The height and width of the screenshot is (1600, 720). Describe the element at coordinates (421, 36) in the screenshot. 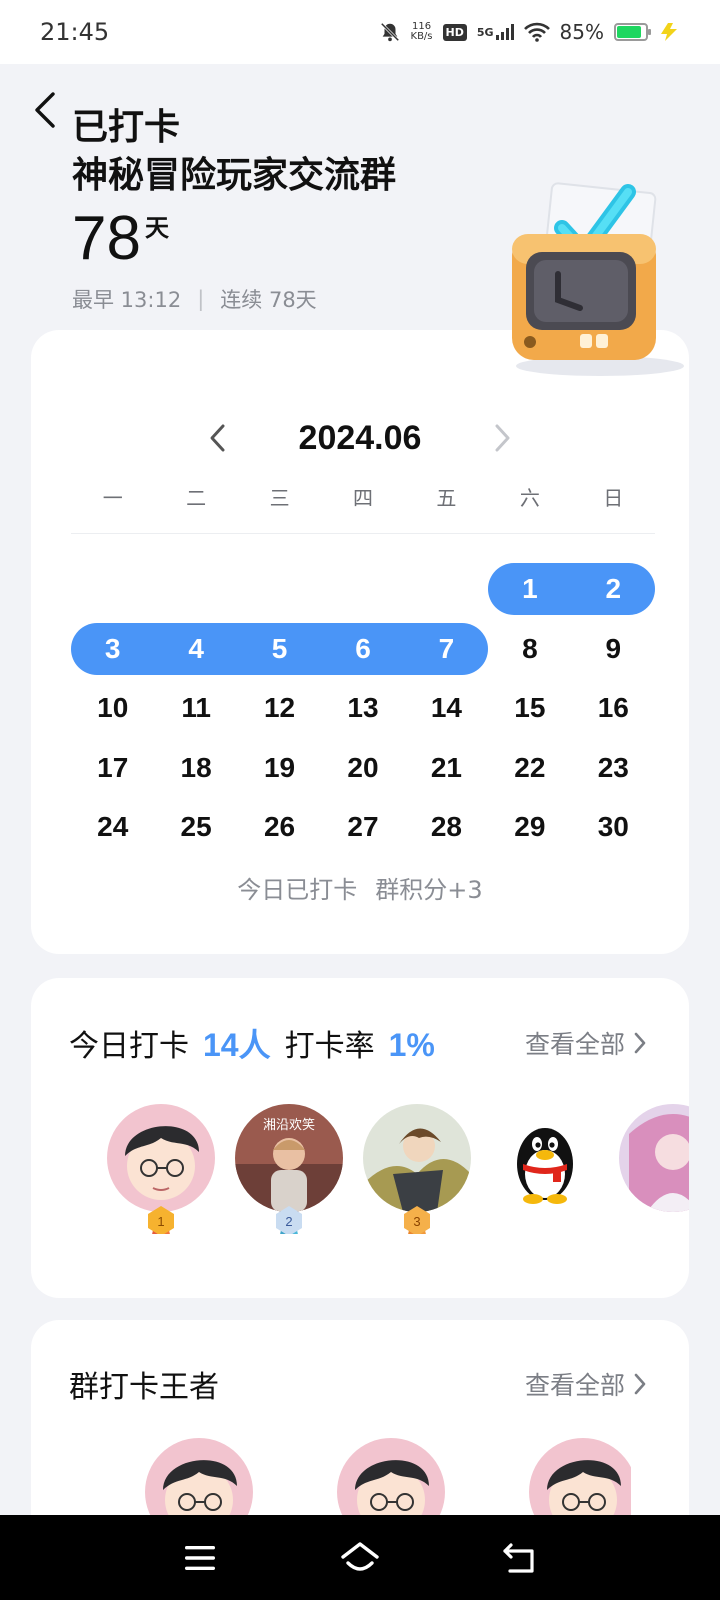

I see `net-speed-unit: KB/s` at that location.